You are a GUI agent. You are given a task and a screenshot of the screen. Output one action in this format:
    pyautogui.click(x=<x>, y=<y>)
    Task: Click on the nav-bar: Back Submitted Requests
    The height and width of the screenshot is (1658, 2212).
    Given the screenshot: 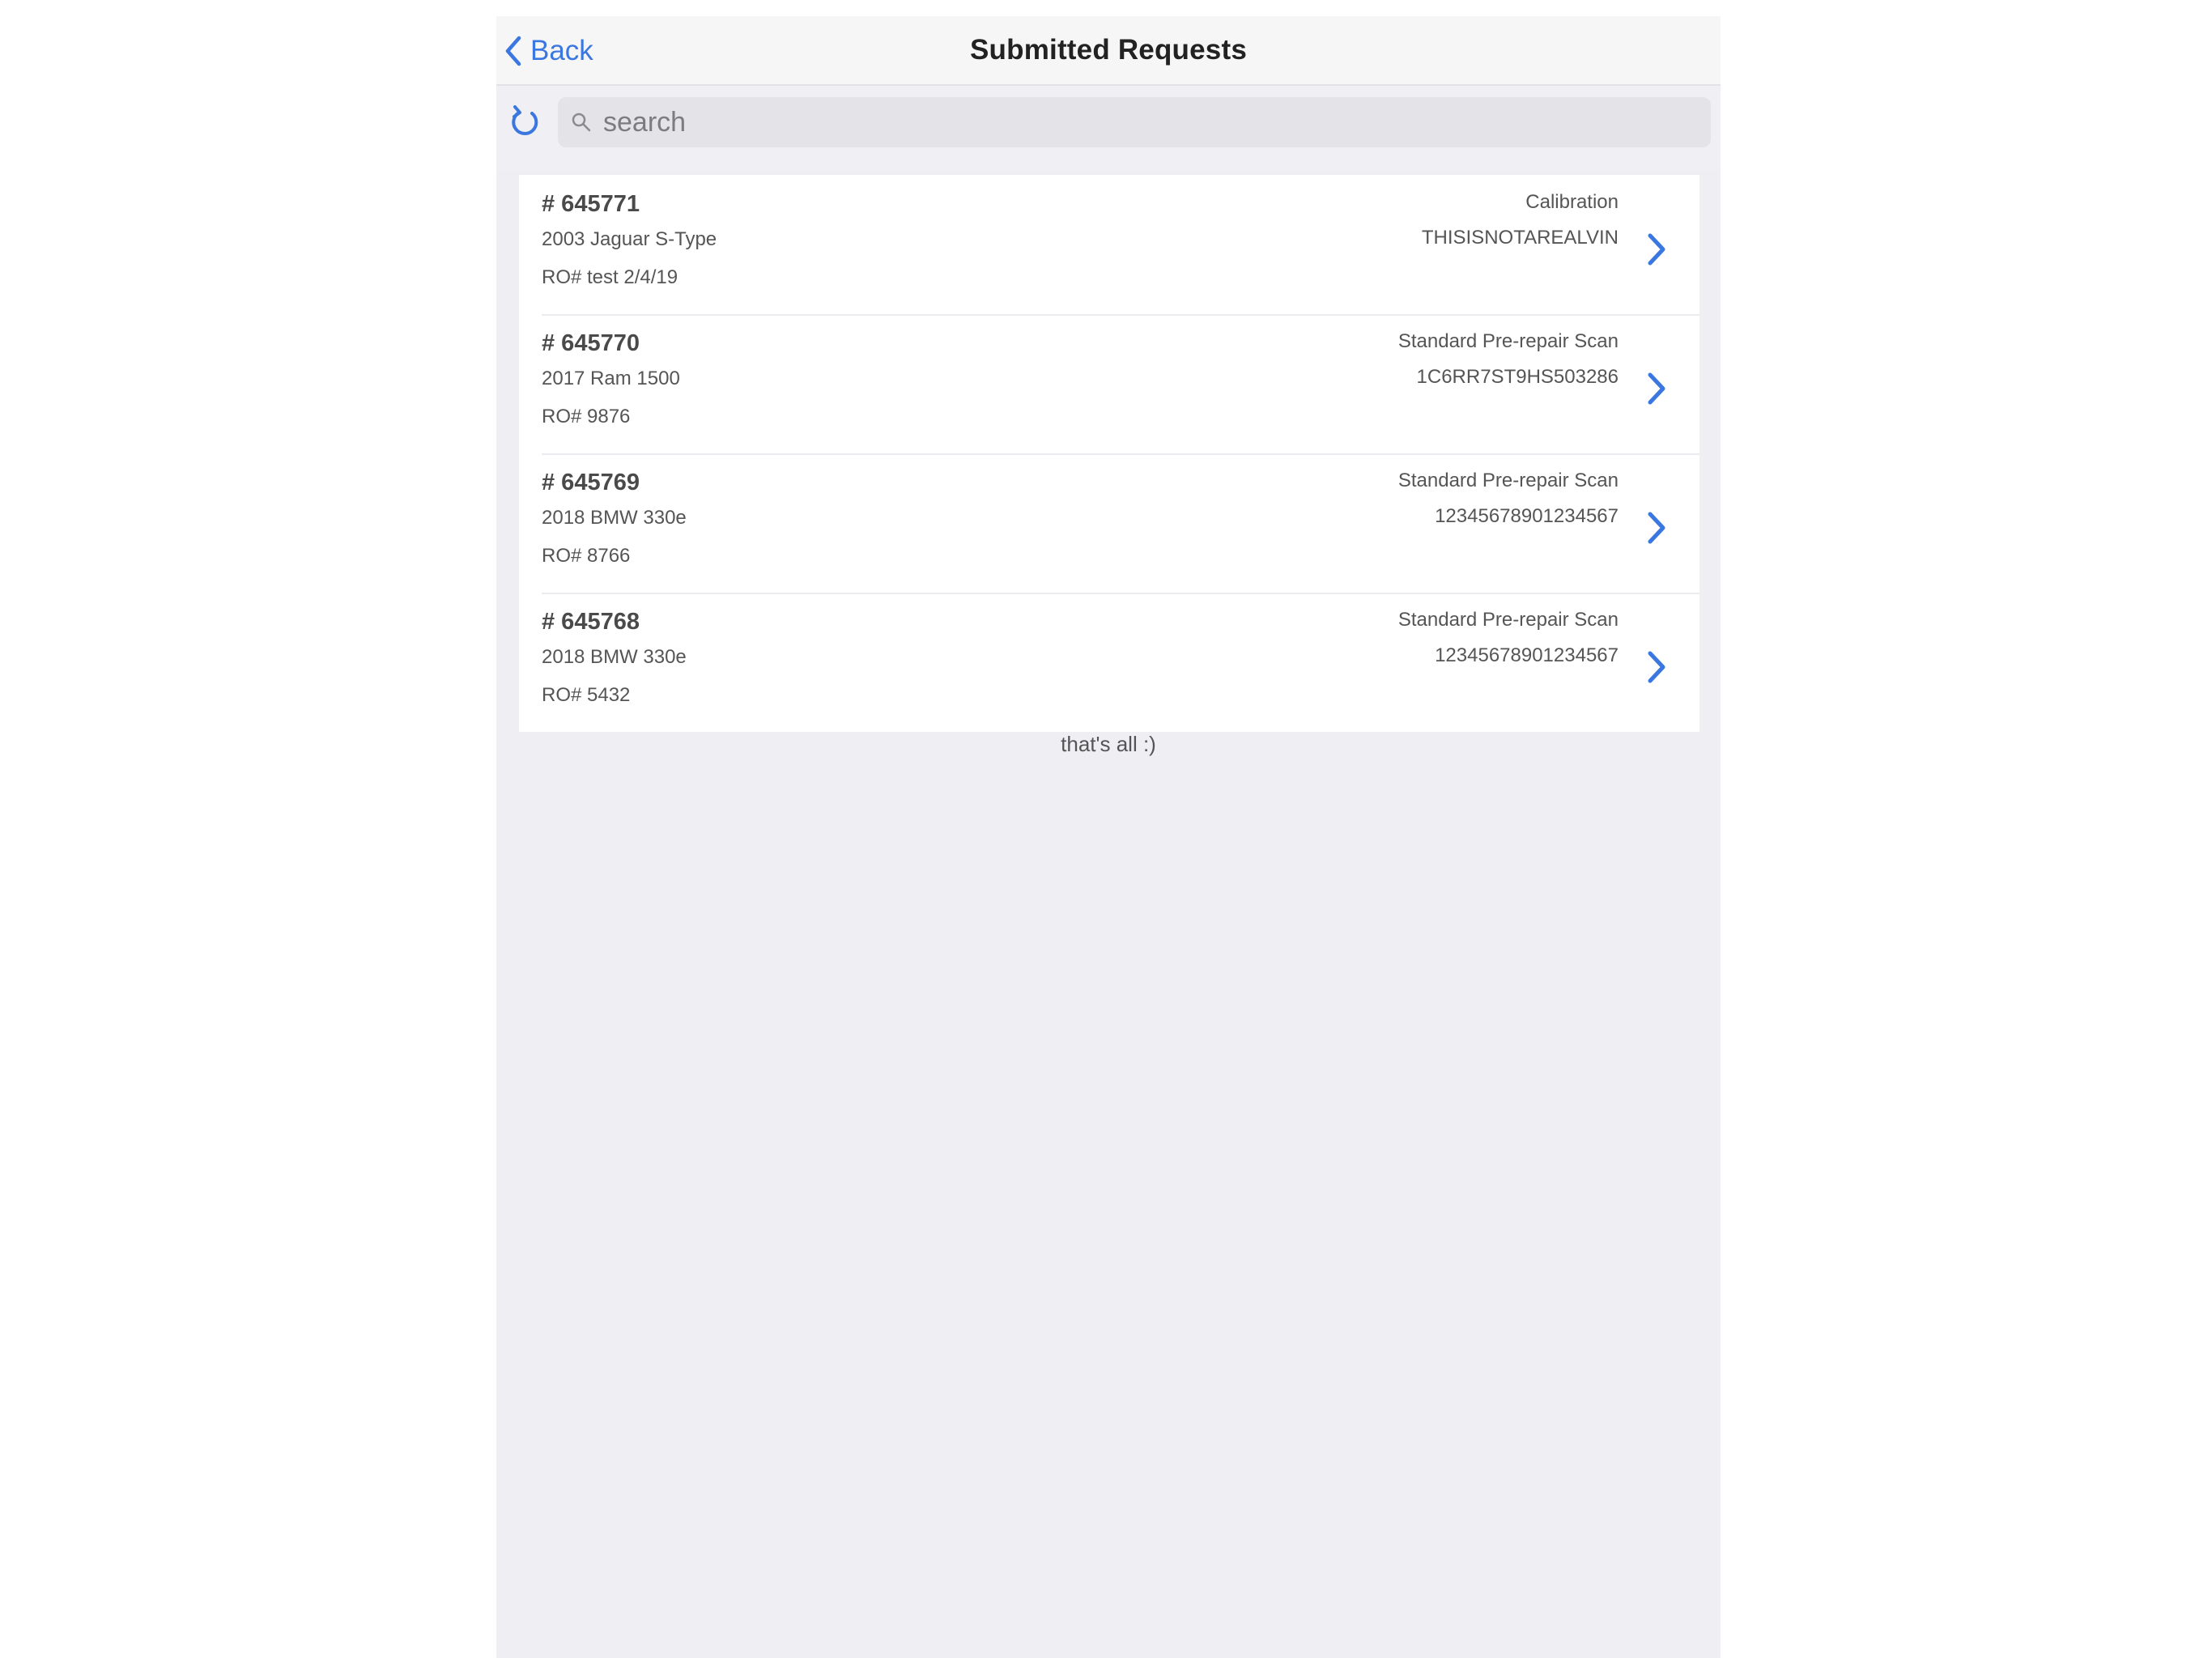 What is the action you would take?
    pyautogui.click(x=1109, y=51)
    